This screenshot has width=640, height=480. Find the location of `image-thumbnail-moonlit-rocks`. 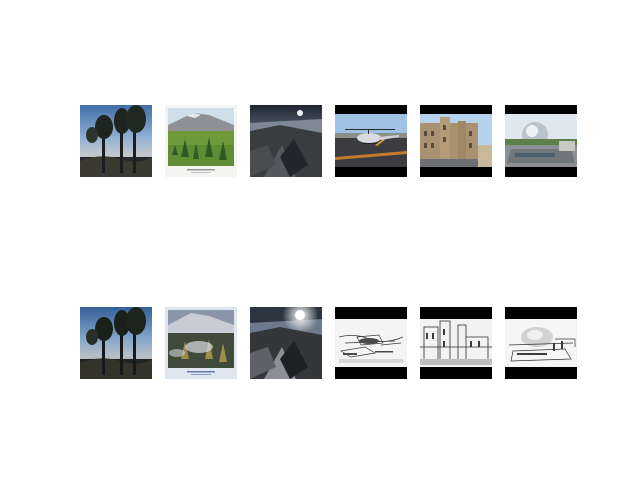

image-thumbnail-moonlit-rocks is located at coordinates (286, 141).